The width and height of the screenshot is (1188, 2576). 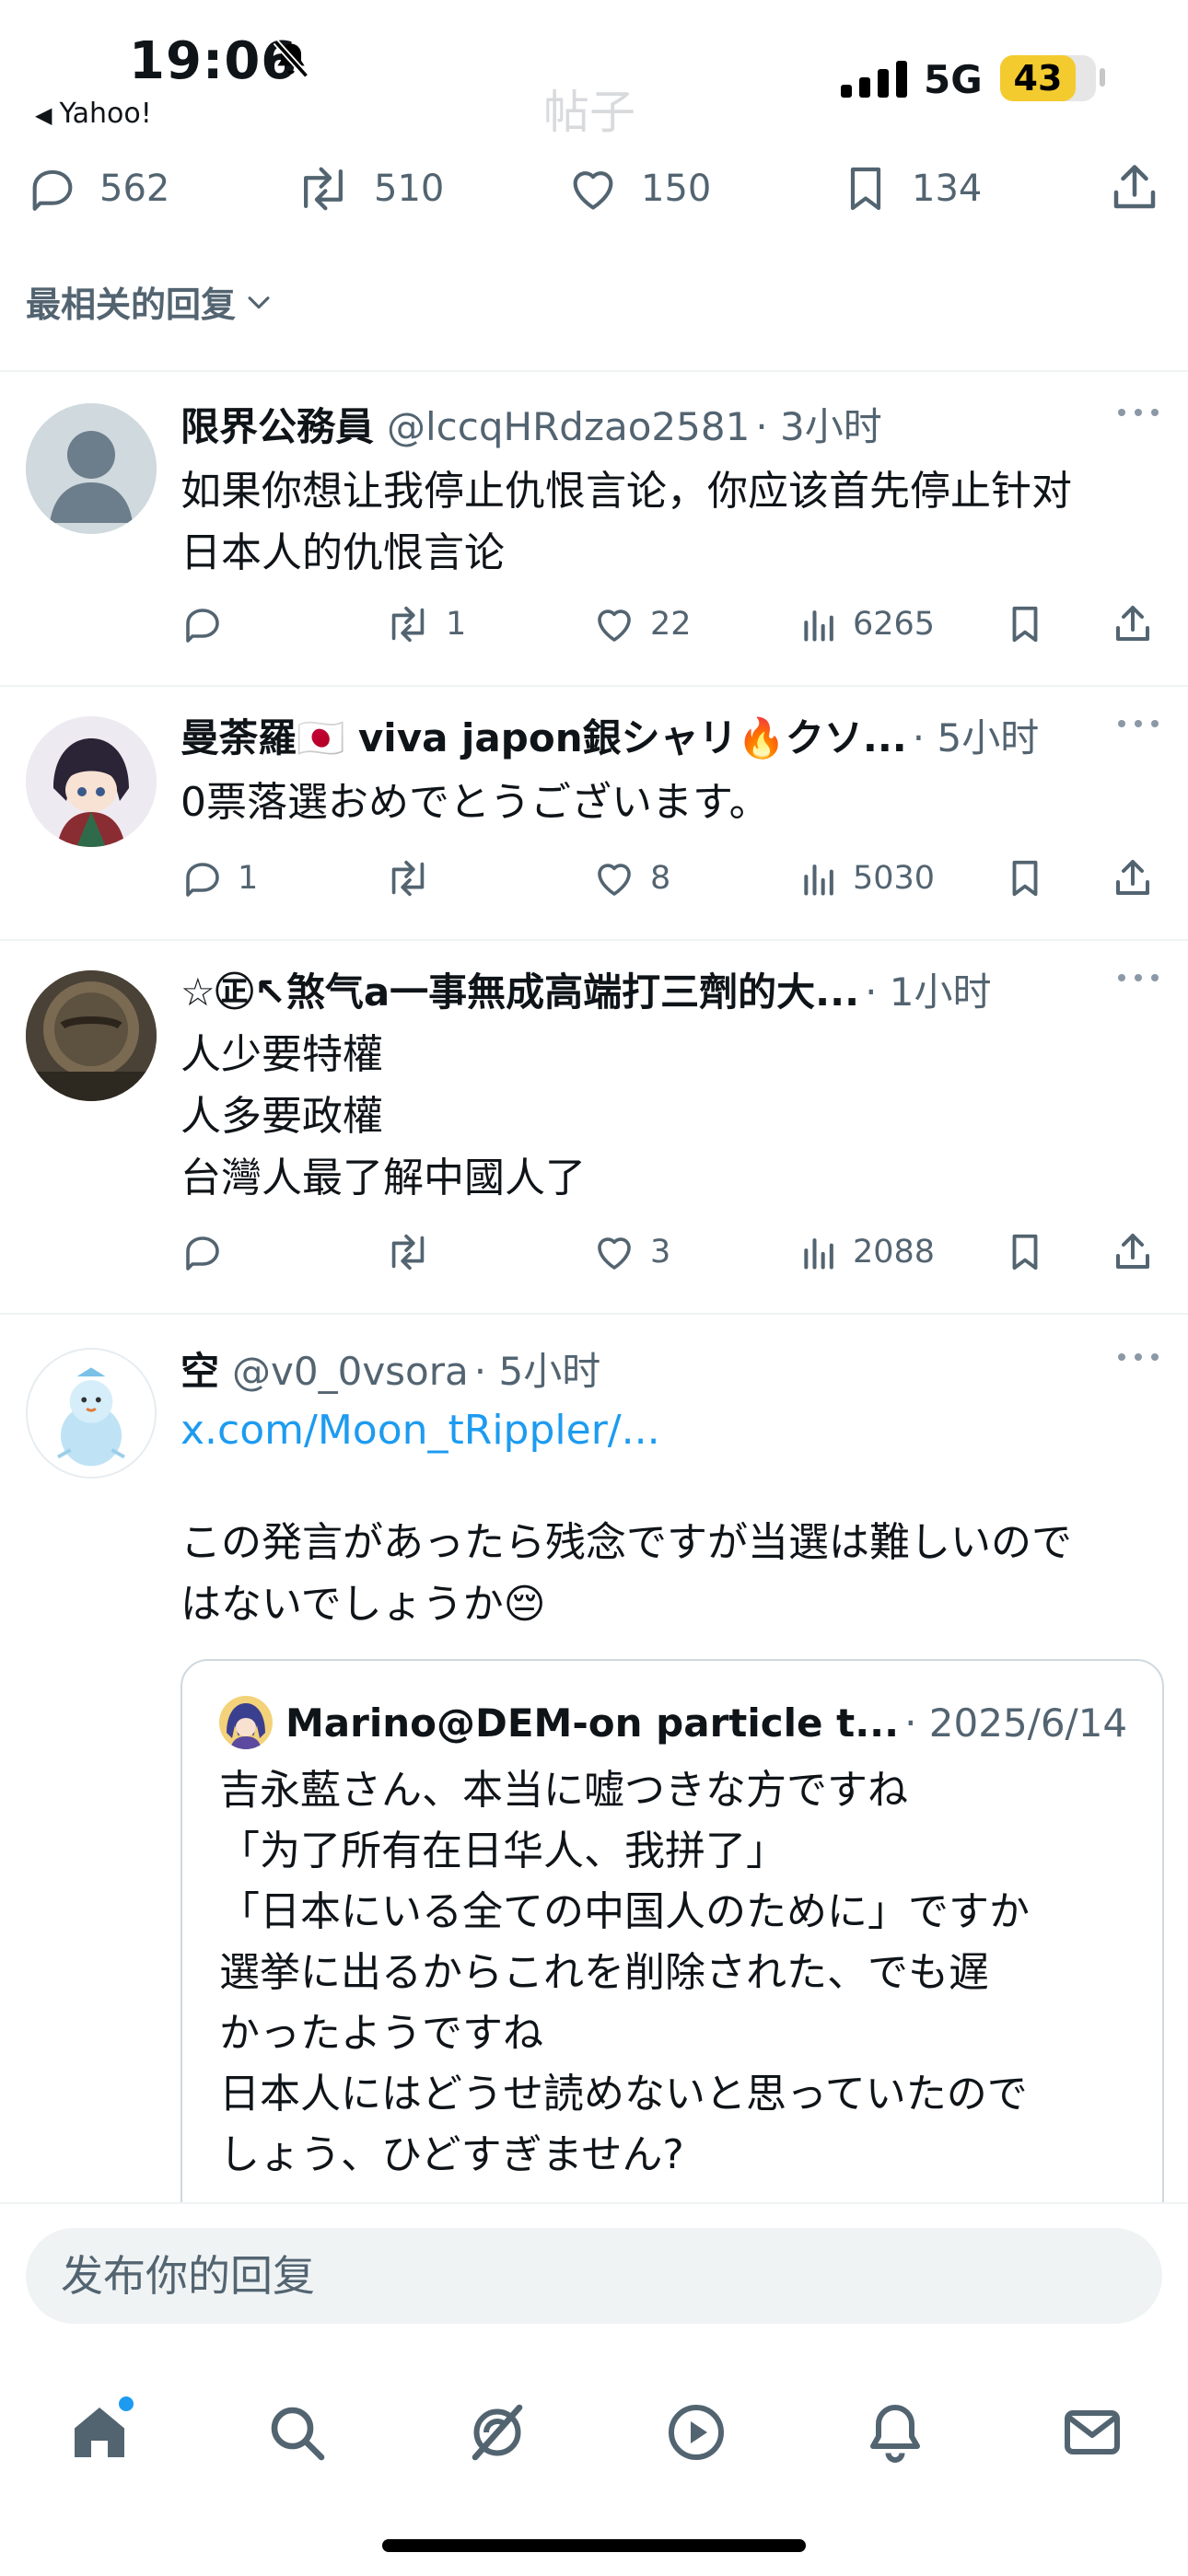 I want to click on reply-header: 曼荼羅🇯🇵 viva japon銀シャリ🔥クソ... · 5小时, so click(x=610, y=735).